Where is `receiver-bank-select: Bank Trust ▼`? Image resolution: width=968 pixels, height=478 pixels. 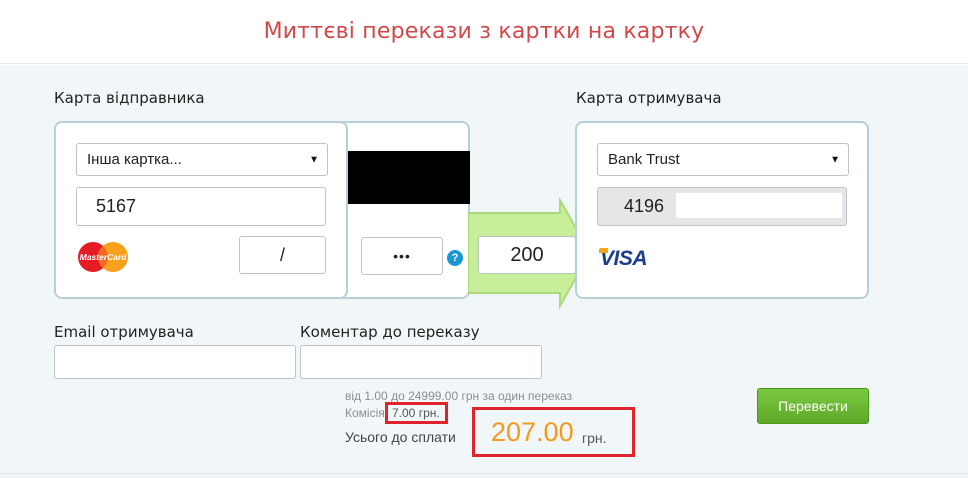 receiver-bank-select: Bank Trust ▼ is located at coordinates (723, 159).